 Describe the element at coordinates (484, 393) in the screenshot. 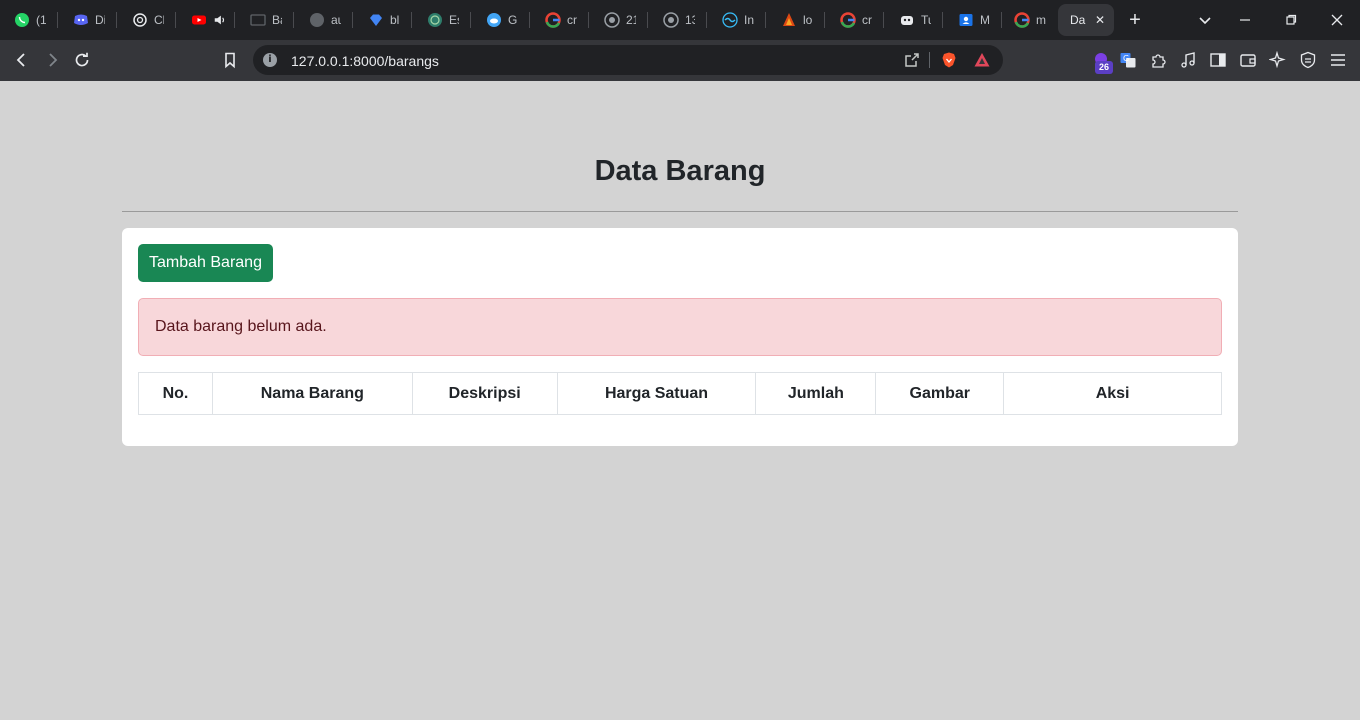

I see `column-header-deskripsi: Deskripsi` at that location.